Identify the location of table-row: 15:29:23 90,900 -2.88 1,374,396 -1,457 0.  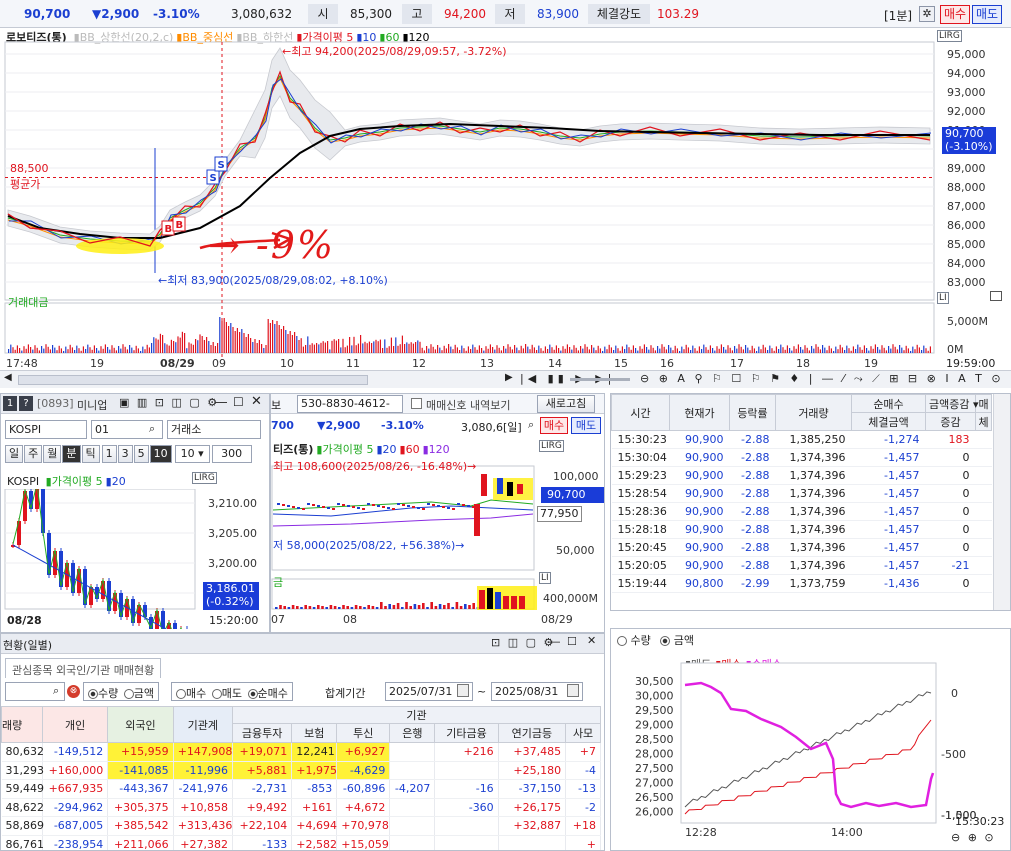
(801, 475).